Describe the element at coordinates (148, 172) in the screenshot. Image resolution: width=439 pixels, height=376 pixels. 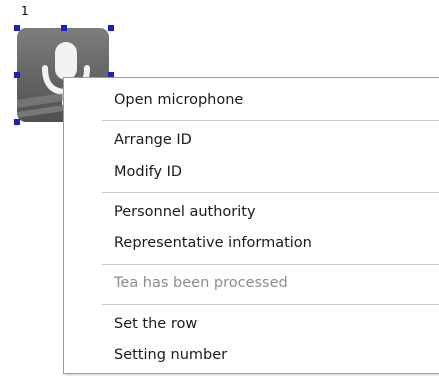
I see `menu-item-modify-id: Modify ID` at that location.